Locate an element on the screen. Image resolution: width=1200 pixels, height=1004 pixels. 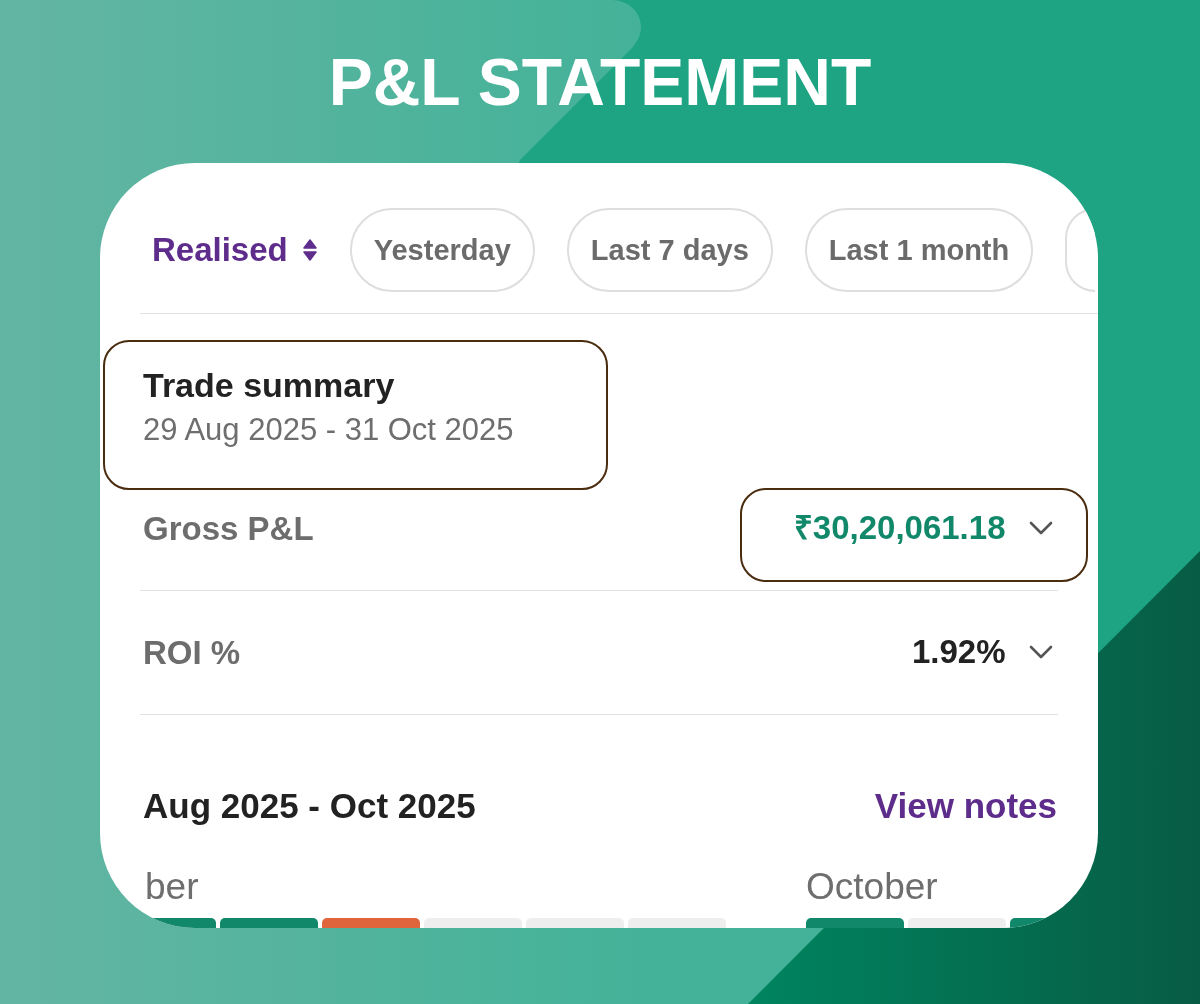
metric-value: 1.92% is located at coordinates (958, 651).